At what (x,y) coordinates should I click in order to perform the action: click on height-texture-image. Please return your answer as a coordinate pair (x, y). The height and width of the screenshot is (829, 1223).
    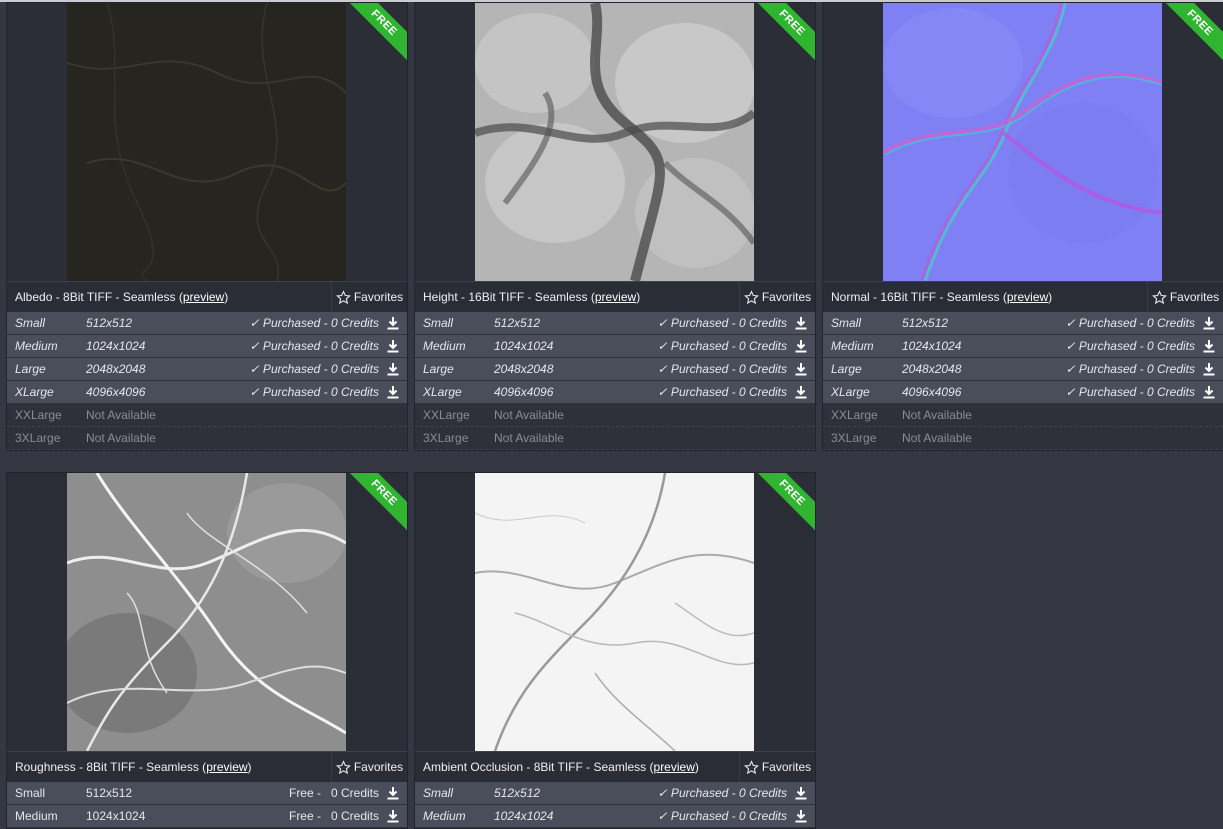
    Looking at the image, I should click on (614, 142).